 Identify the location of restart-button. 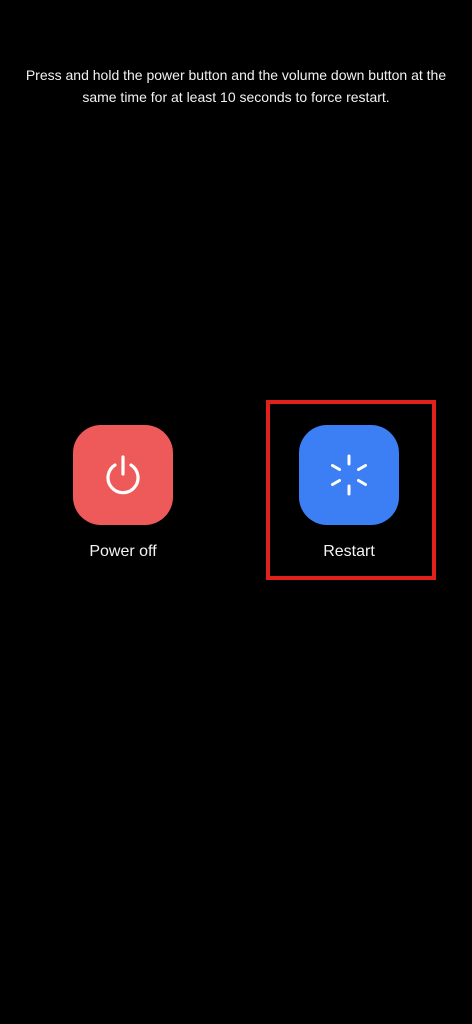
(349, 475).